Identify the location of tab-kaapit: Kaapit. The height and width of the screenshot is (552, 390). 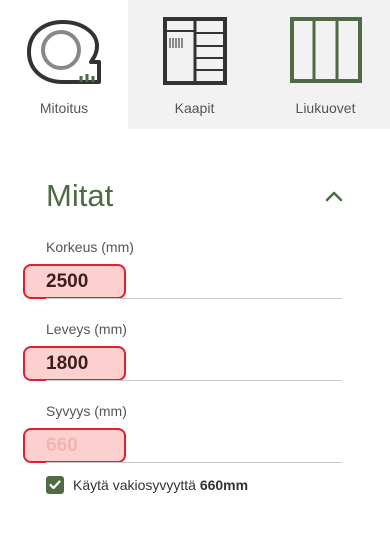
(194, 64).